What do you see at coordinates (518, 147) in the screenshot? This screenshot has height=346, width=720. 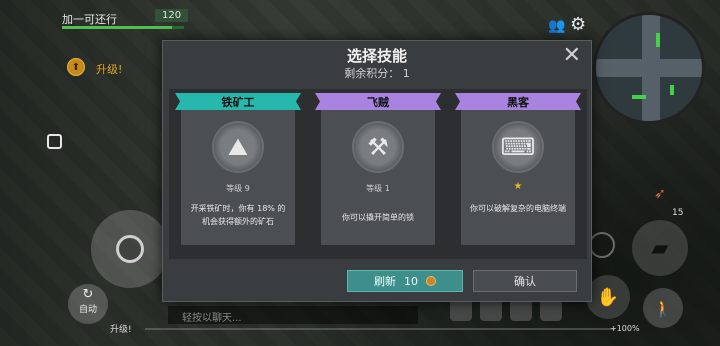 I see `terminal-icon: ⌨` at bounding box center [518, 147].